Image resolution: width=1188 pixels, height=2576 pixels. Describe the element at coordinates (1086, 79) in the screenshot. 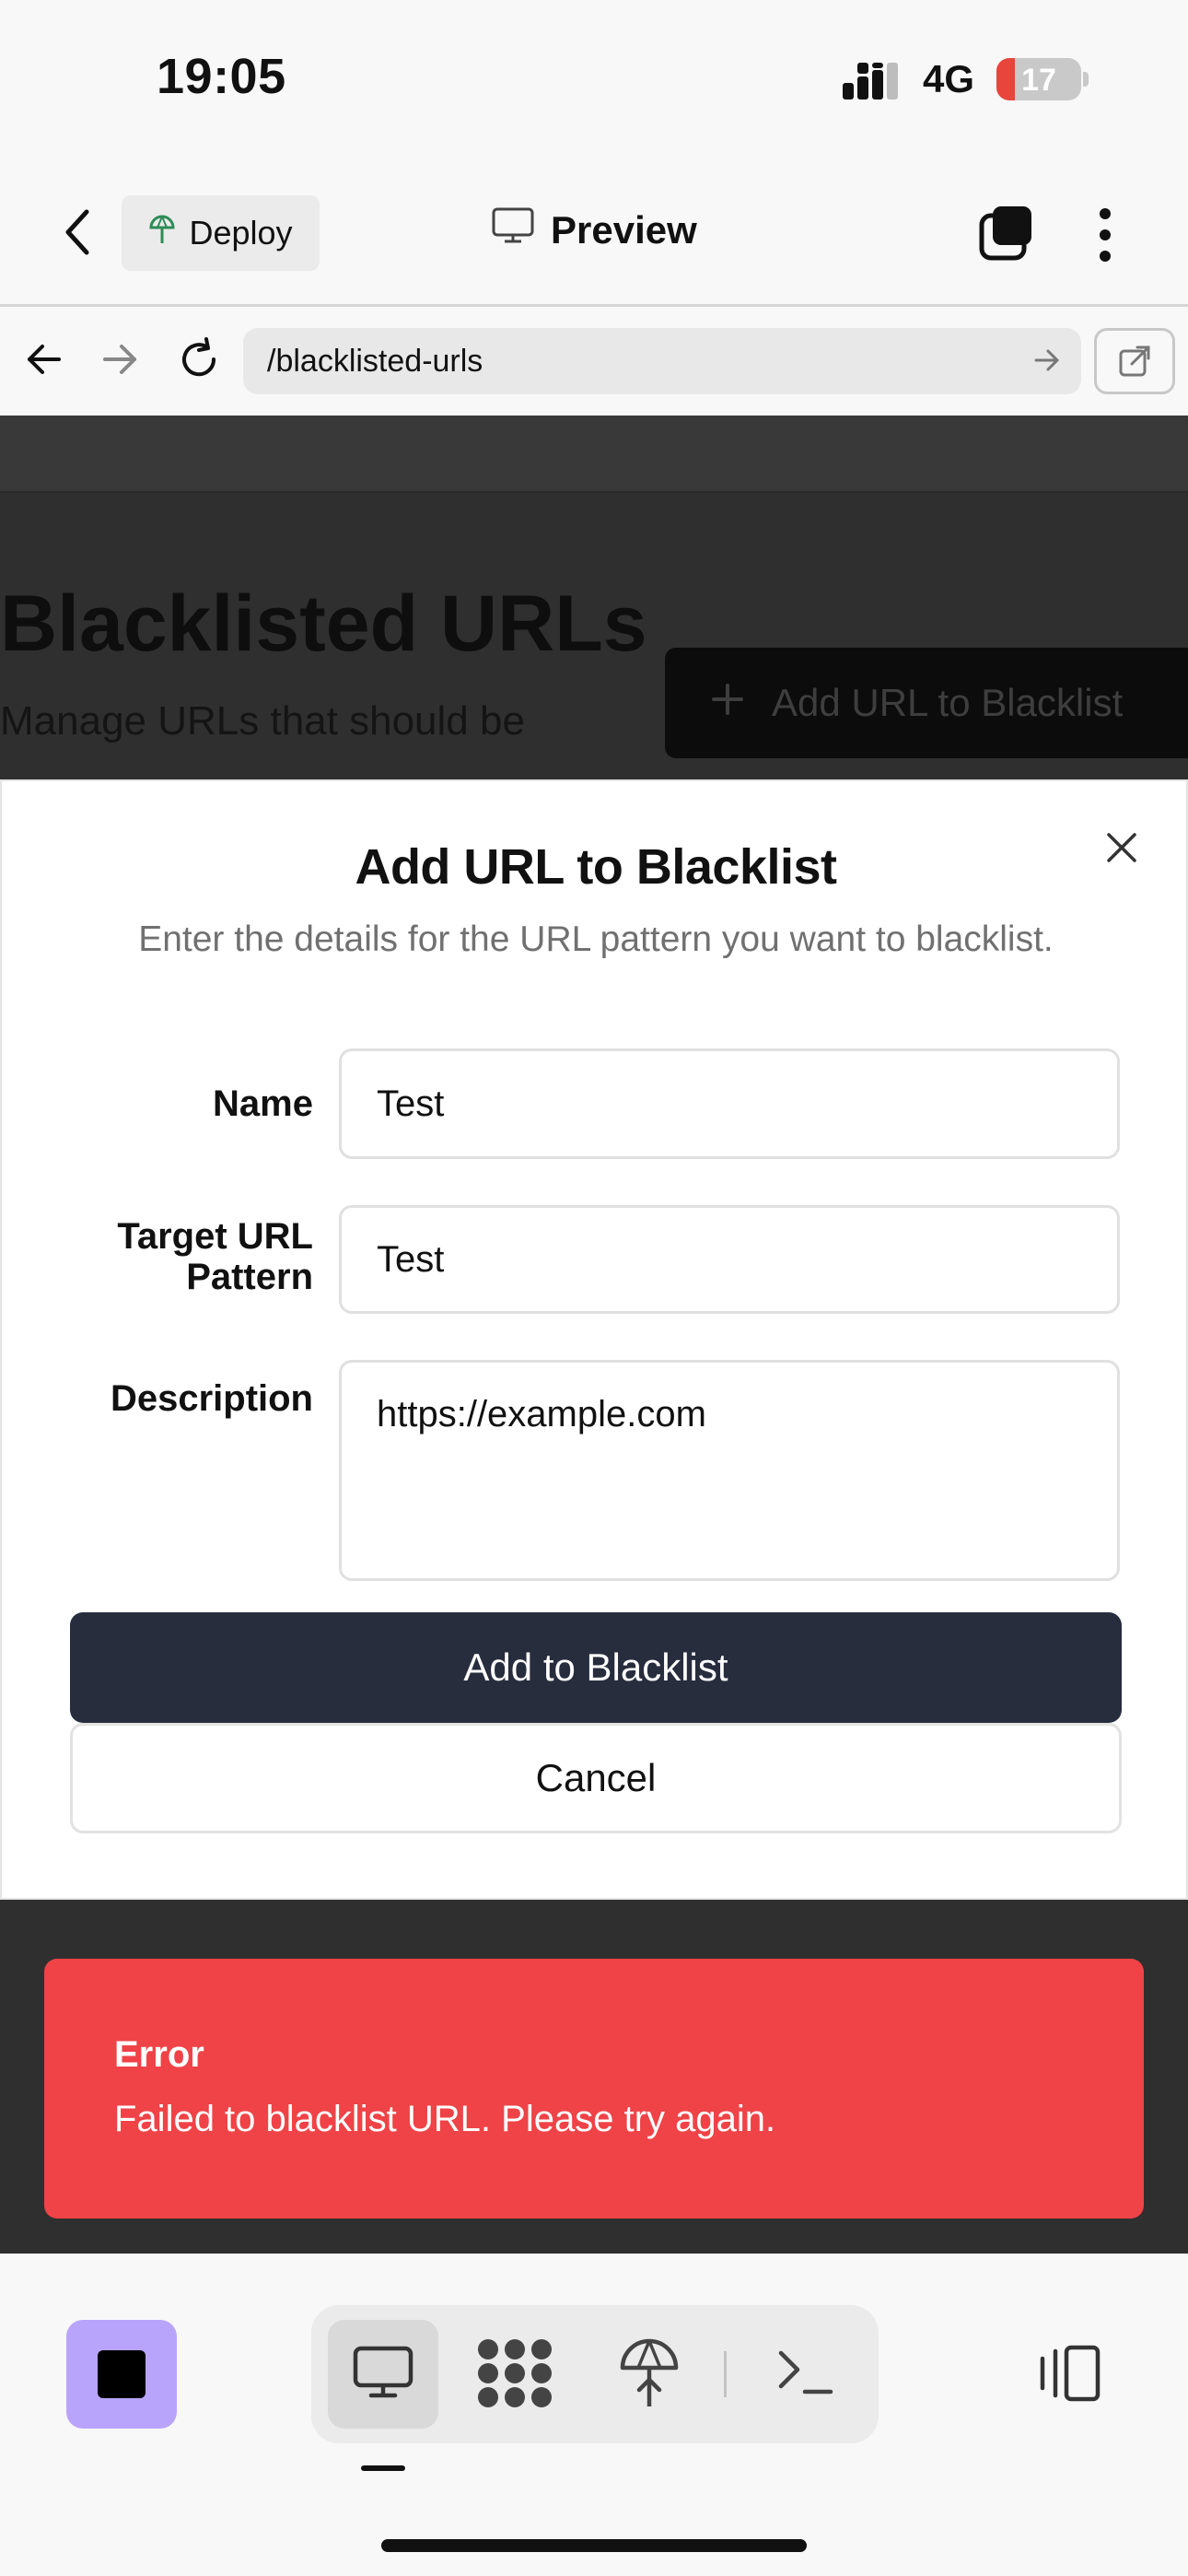

I see `battery-tip` at that location.